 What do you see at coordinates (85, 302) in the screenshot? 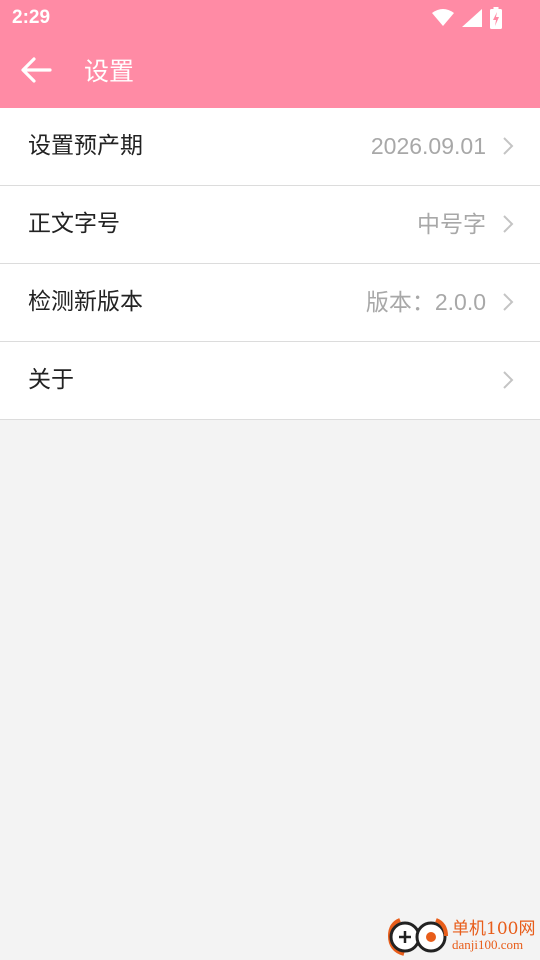
I see `settings-item-label: 检测新版本` at bounding box center [85, 302].